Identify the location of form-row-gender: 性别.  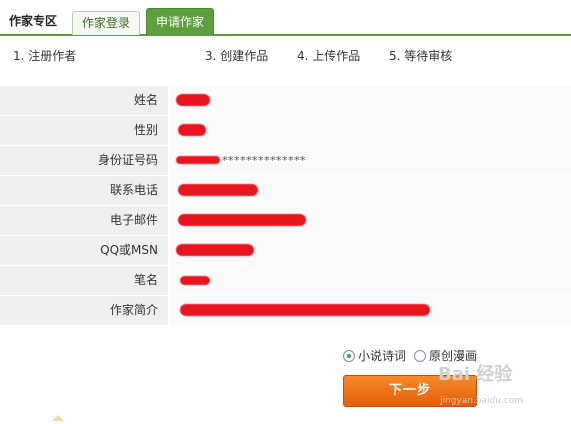
(285, 131).